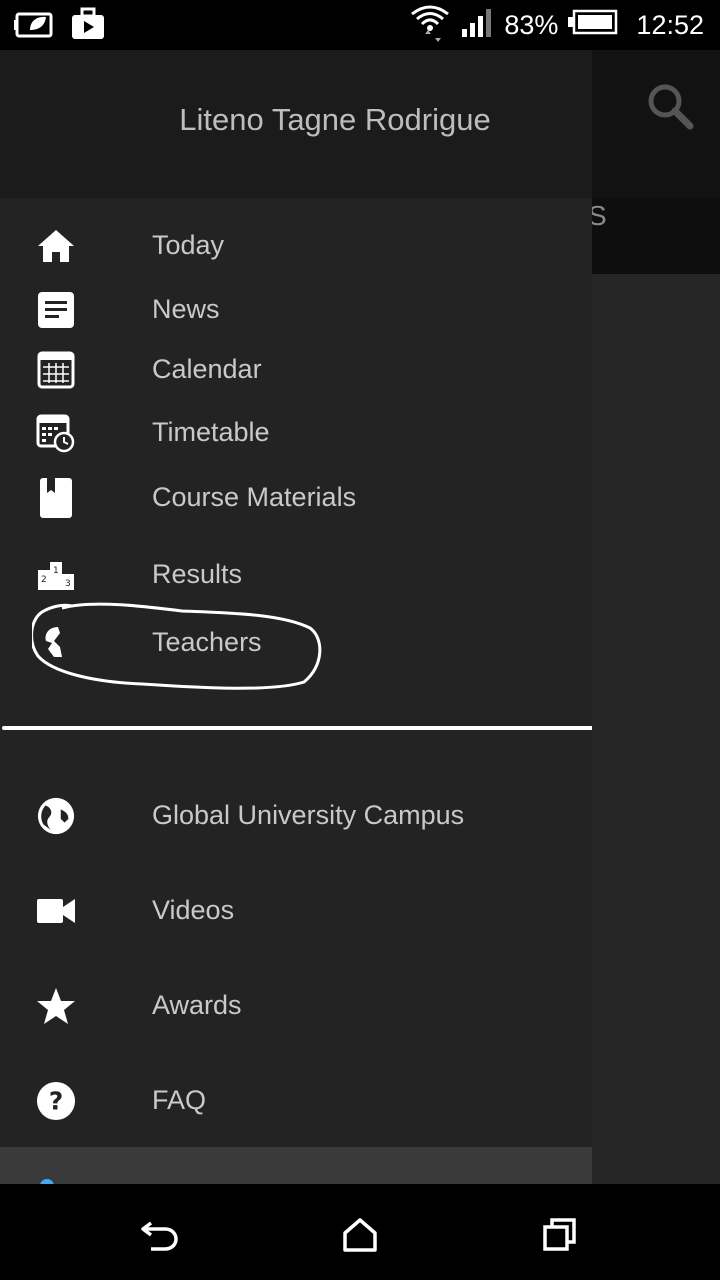 Image resolution: width=720 pixels, height=1280 pixels. What do you see at coordinates (531, 24) in the screenshot?
I see `battery-percent: 83%` at bounding box center [531, 24].